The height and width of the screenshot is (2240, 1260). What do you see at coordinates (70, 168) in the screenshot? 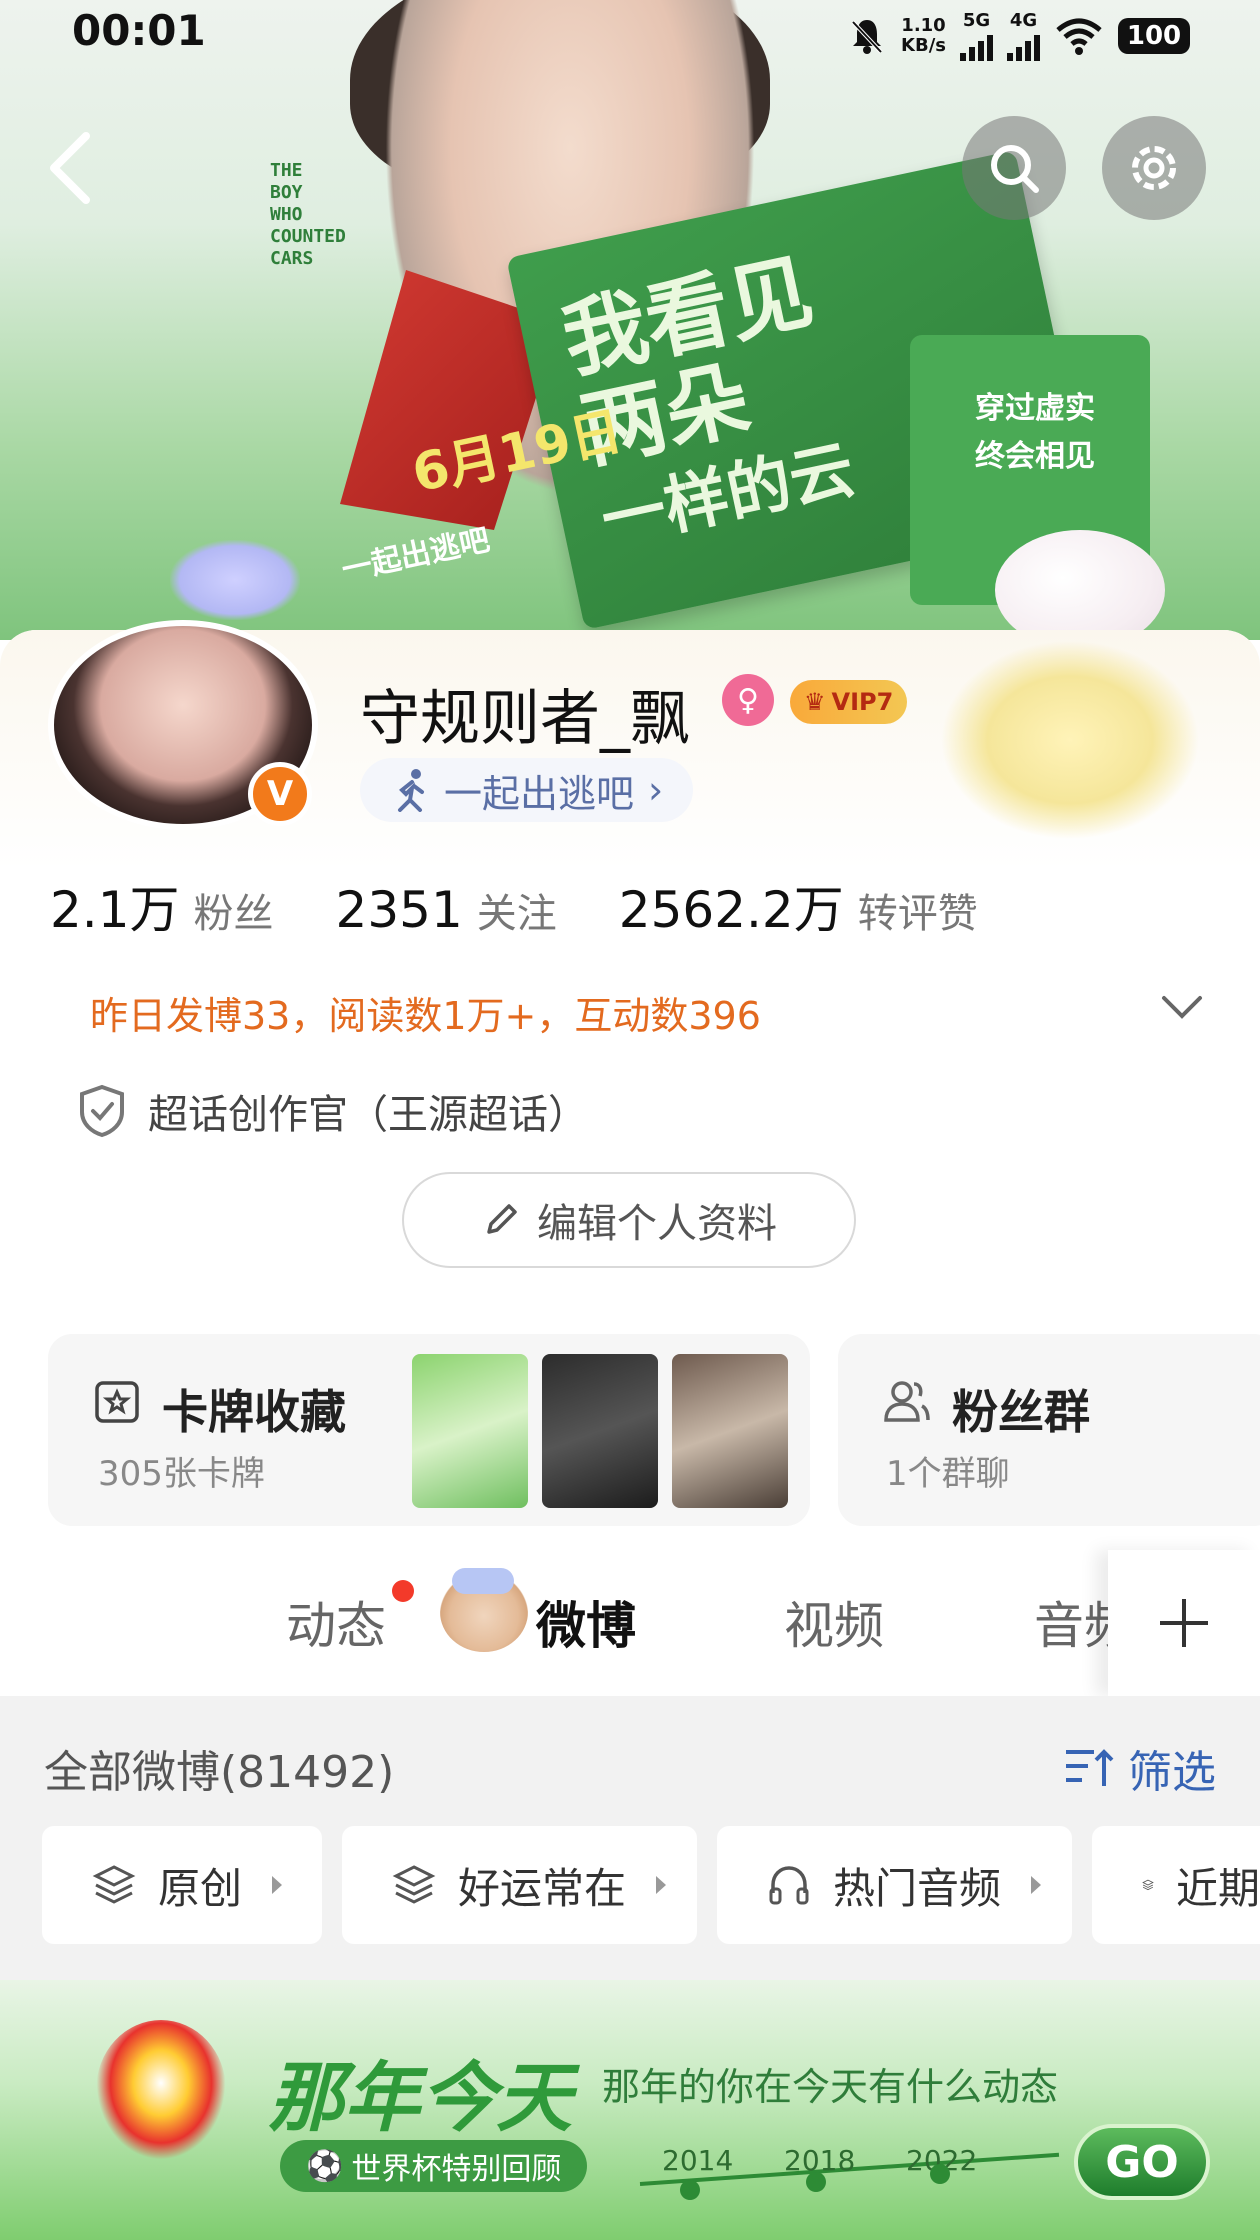
I see `back-arrow-icon` at bounding box center [70, 168].